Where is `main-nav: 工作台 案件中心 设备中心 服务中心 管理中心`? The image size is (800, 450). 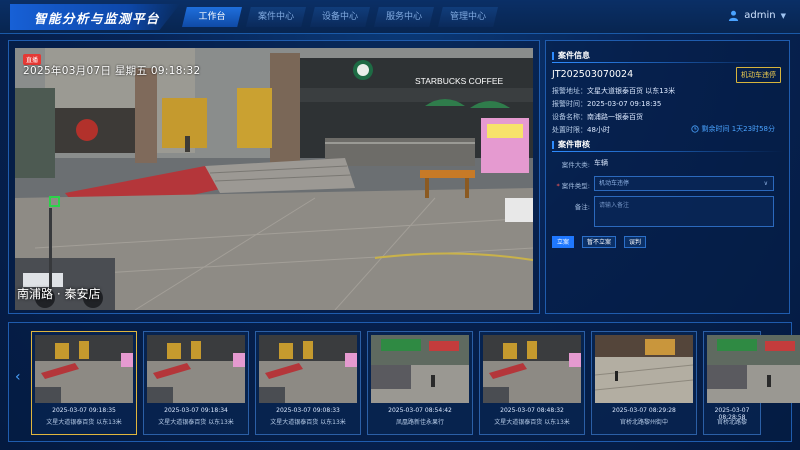
main-nav: 工作台 案件中心 设备中心 服务中心 管理中心 is located at coordinates (340, 17).